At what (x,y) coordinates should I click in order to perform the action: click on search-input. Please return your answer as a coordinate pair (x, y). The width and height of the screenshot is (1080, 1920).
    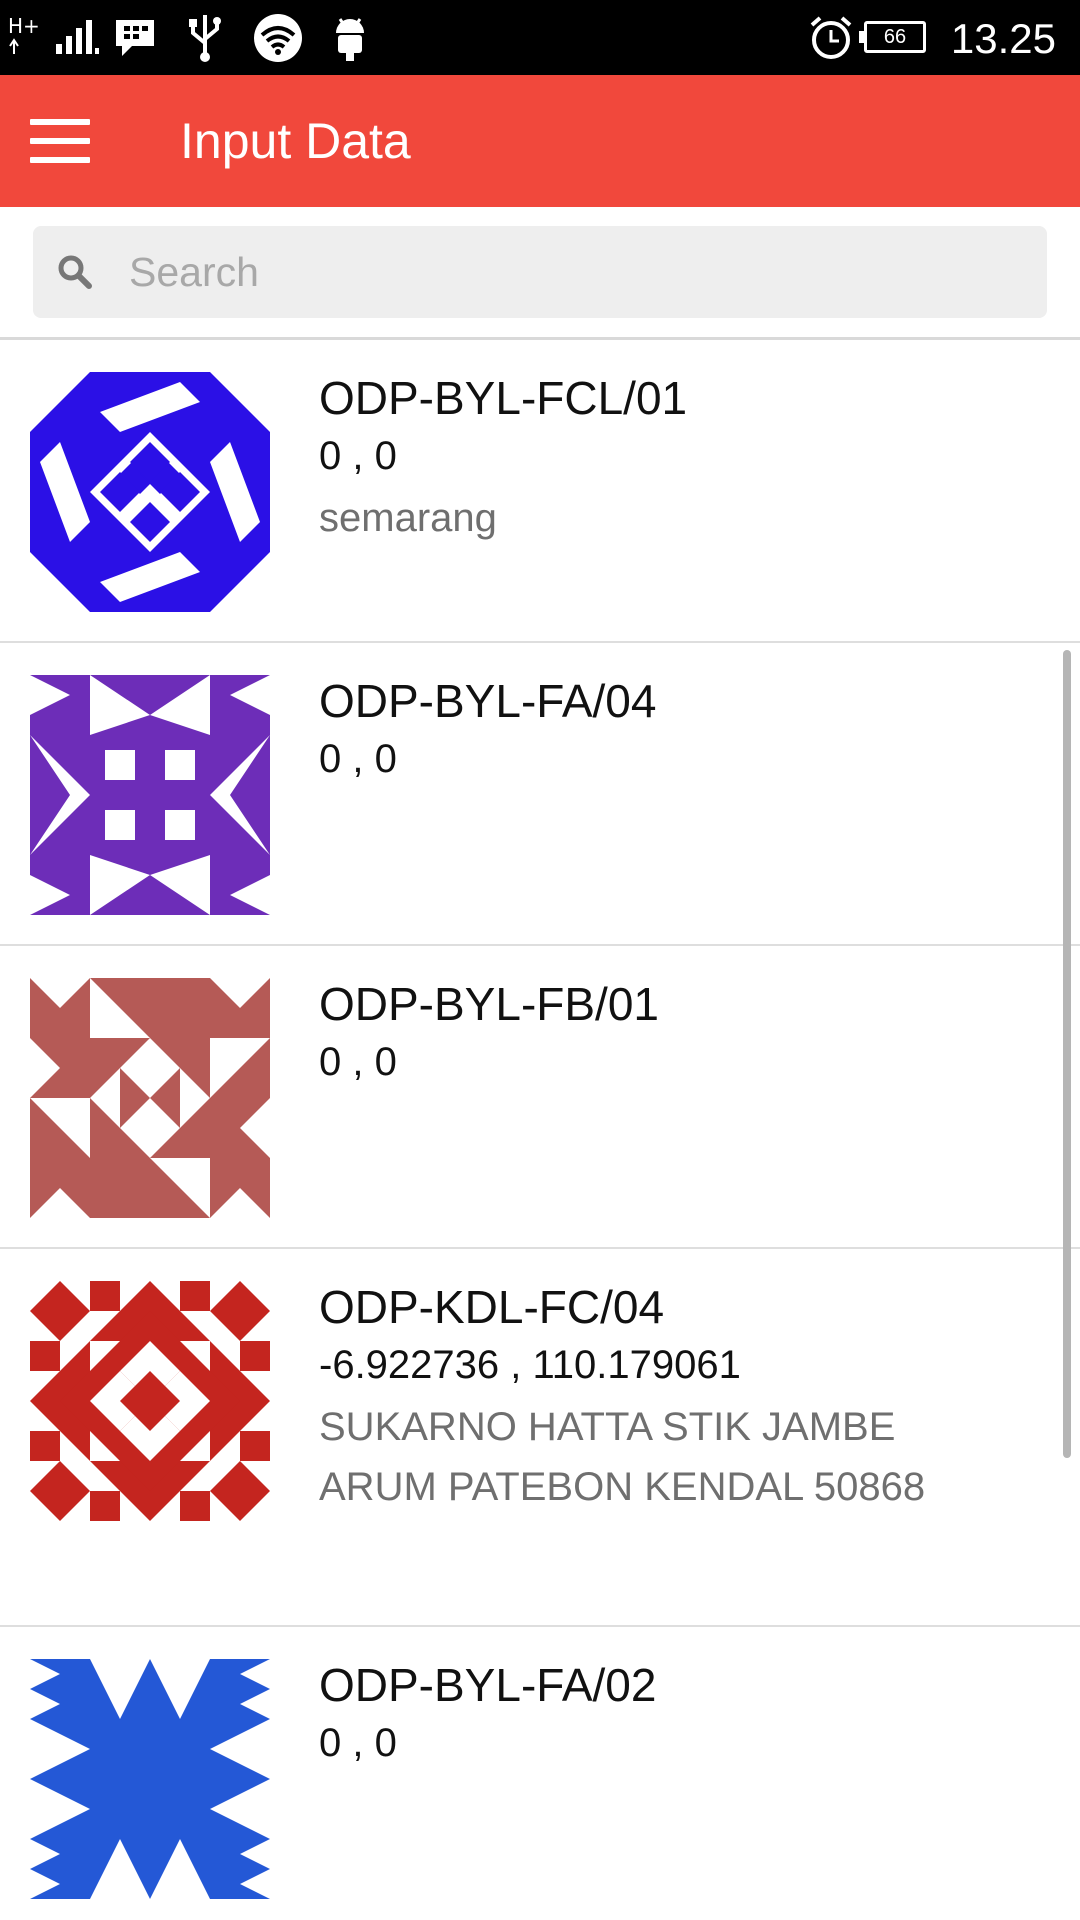
    Looking at the image, I should click on (569, 272).